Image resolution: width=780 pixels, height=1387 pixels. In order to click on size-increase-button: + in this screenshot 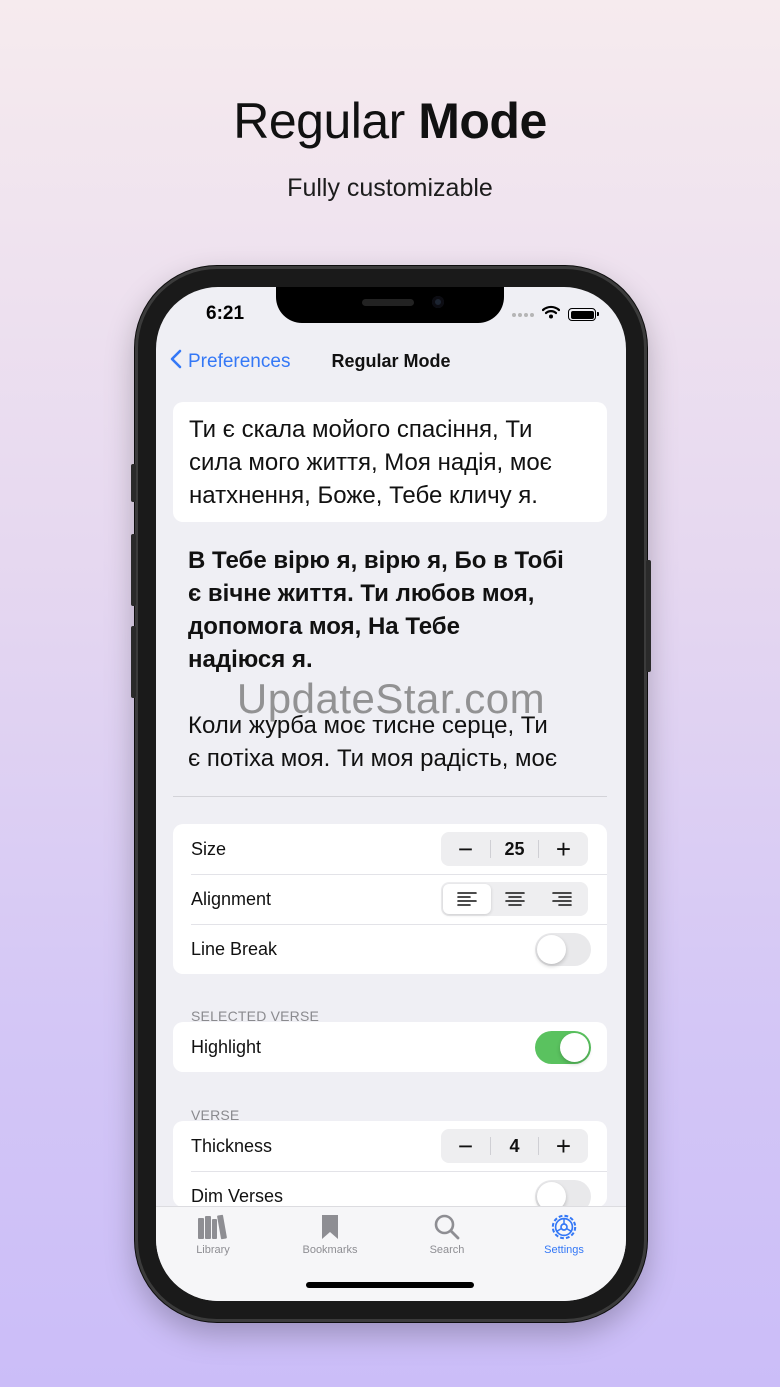, I will do `click(563, 849)`.